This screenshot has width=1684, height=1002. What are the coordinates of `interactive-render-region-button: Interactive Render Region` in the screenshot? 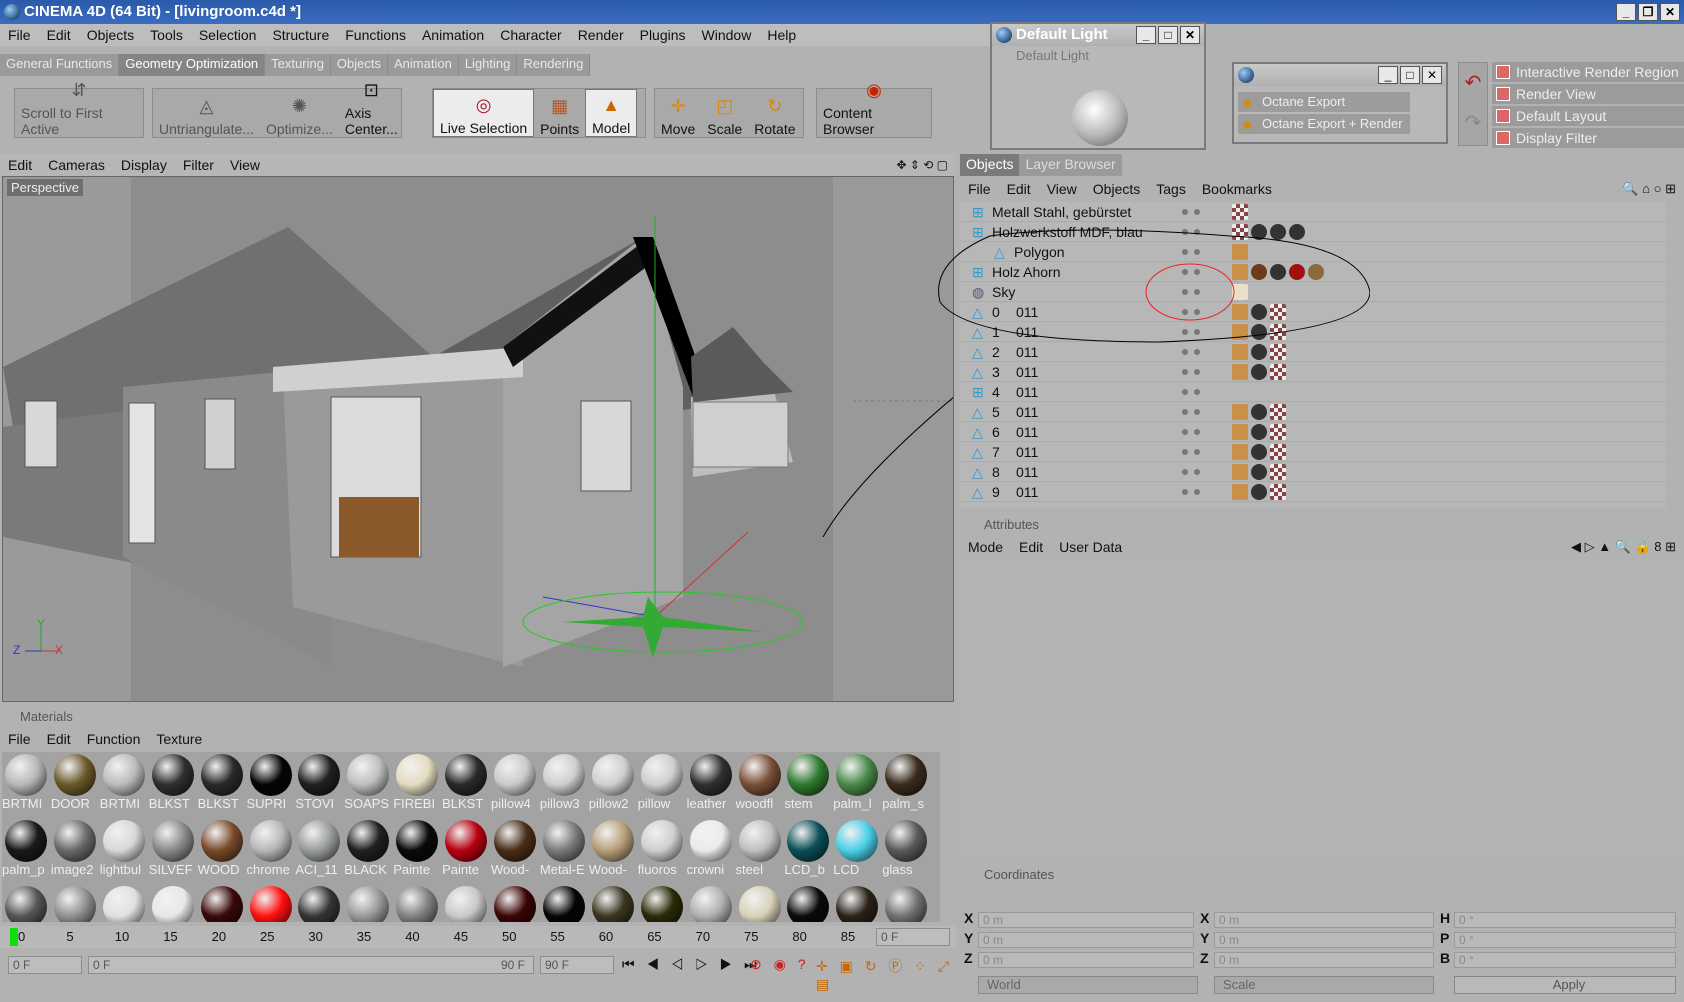 It's located at (1588, 72).